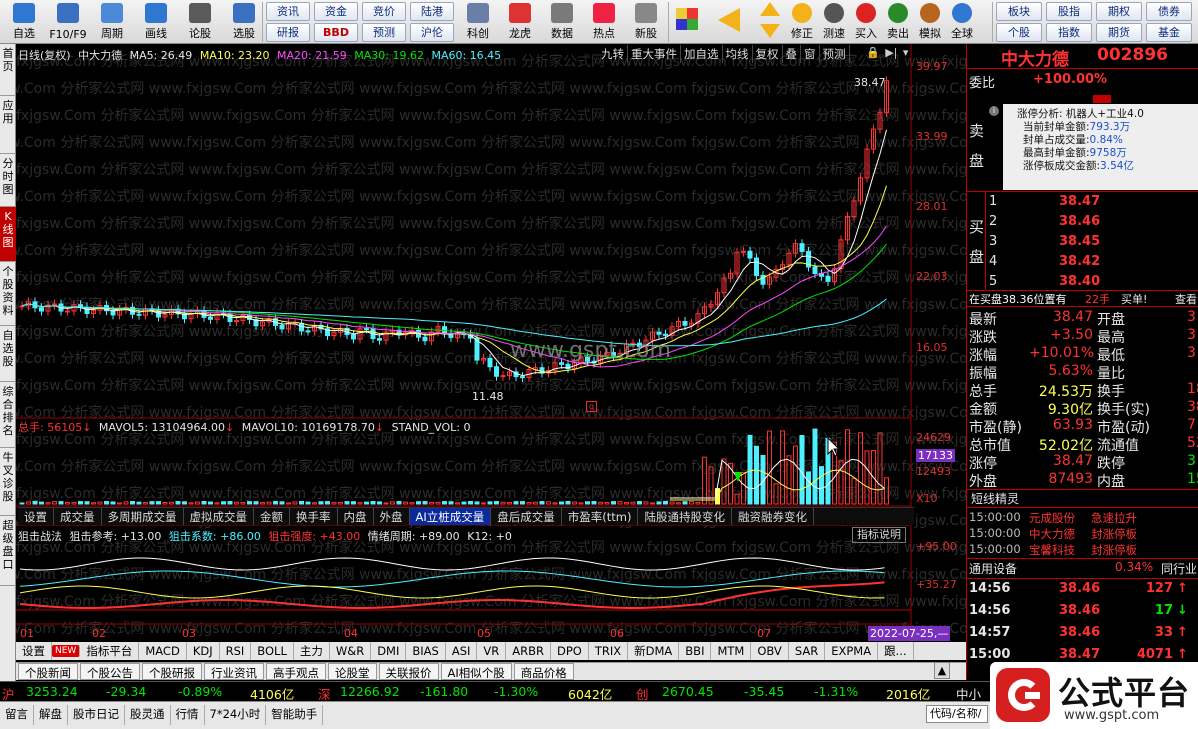 The width and height of the screenshot is (1198, 729). What do you see at coordinates (930, 22) in the screenshot?
I see `toolbar-right-4: 模拟` at bounding box center [930, 22].